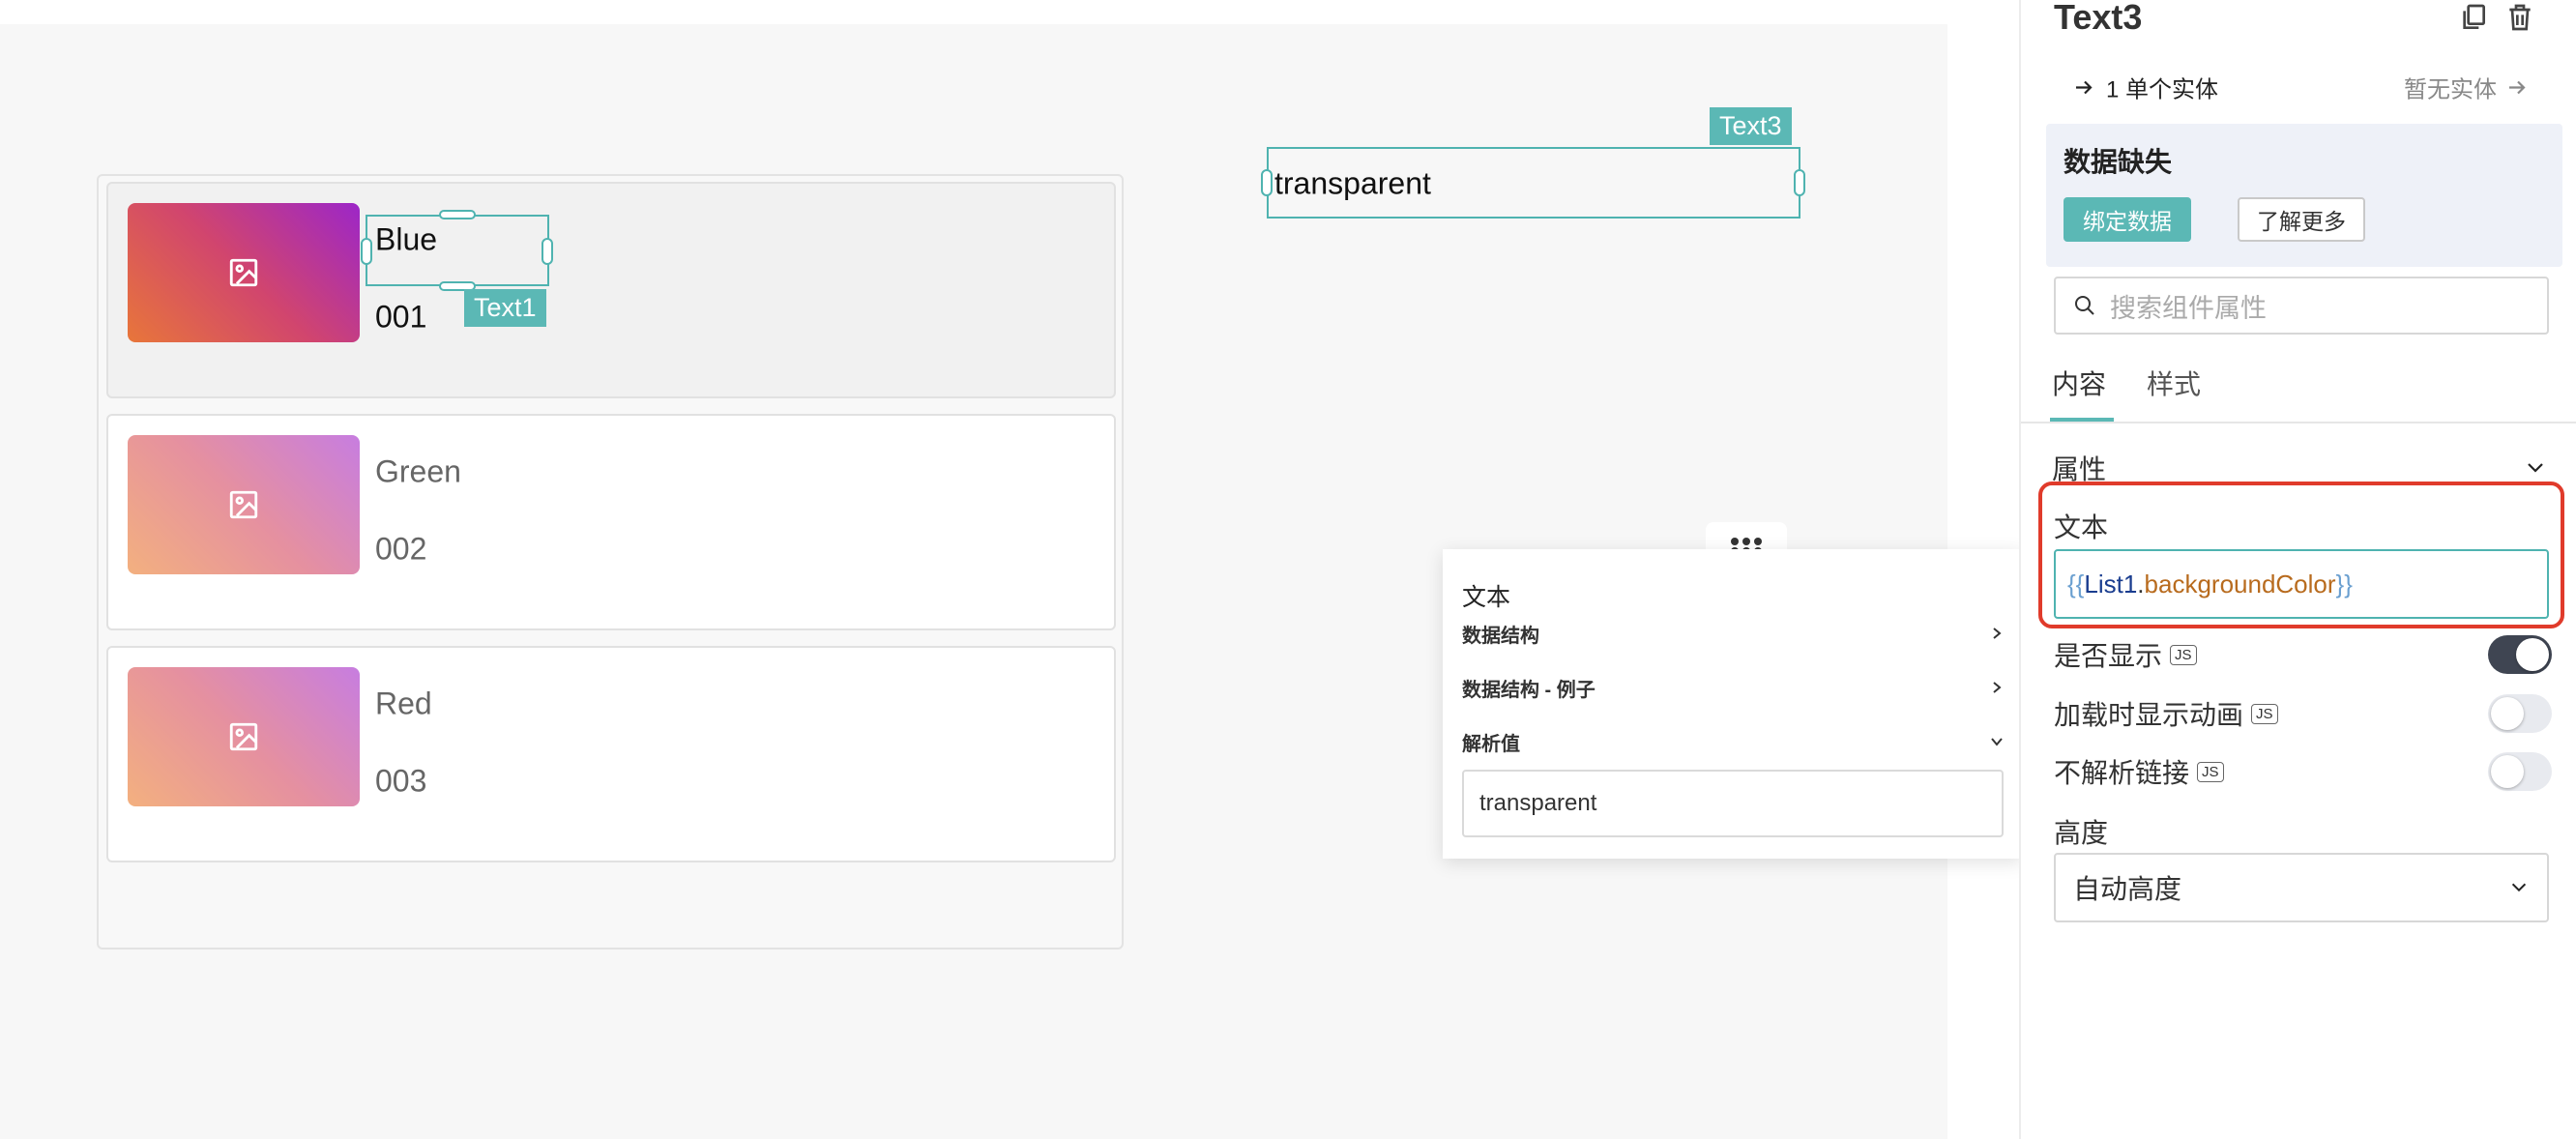  Describe the element at coordinates (2122, 773) in the screenshot. I see `nolink-label: 不解析链接` at that location.